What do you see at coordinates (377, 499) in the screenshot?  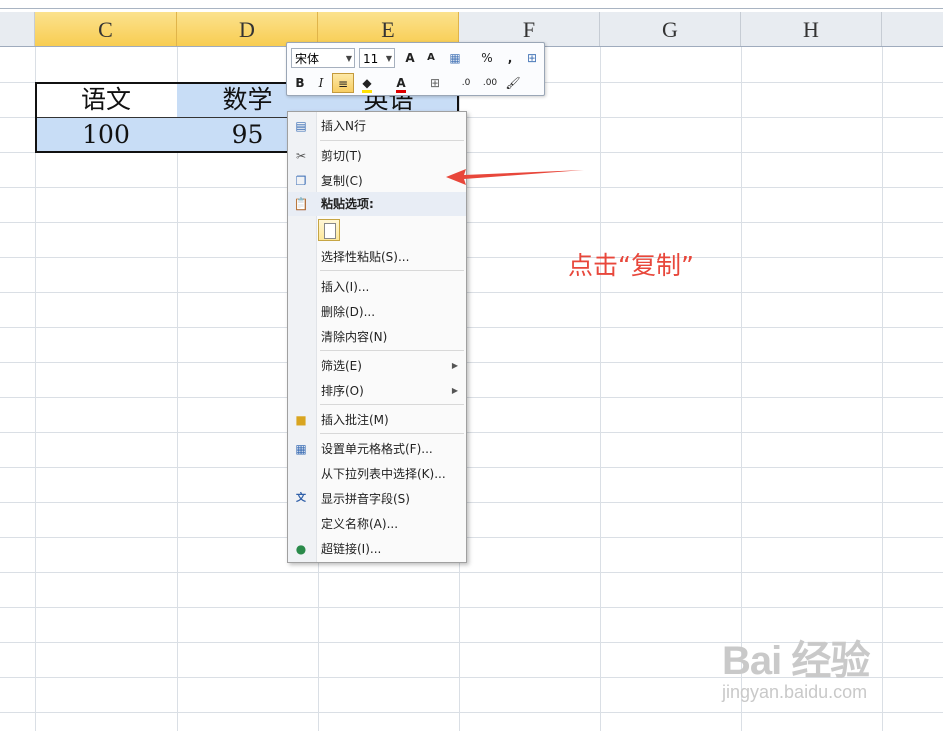 I see `menu-item-phonetic-field: 文 显示拼音字段(S)` at bounding box center [377, 499].